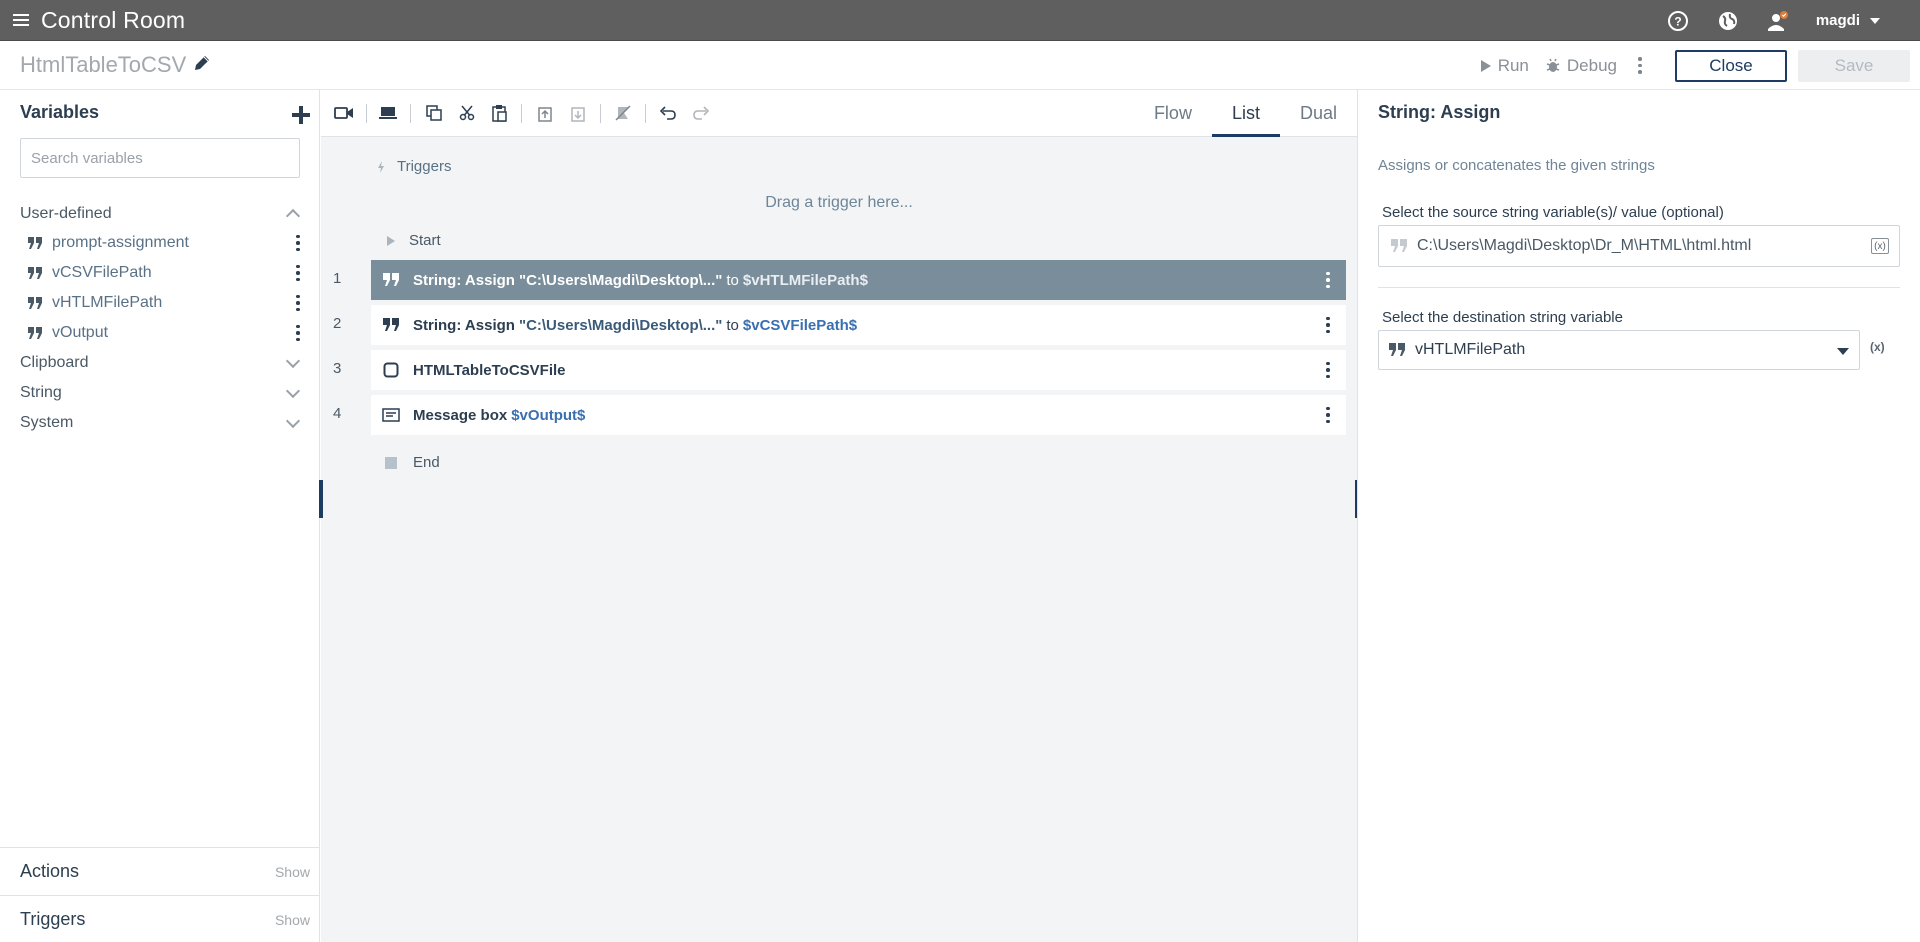  Describe the element at coordinates (623, 113) in the screenshot. I see `disable-icon` at that location.